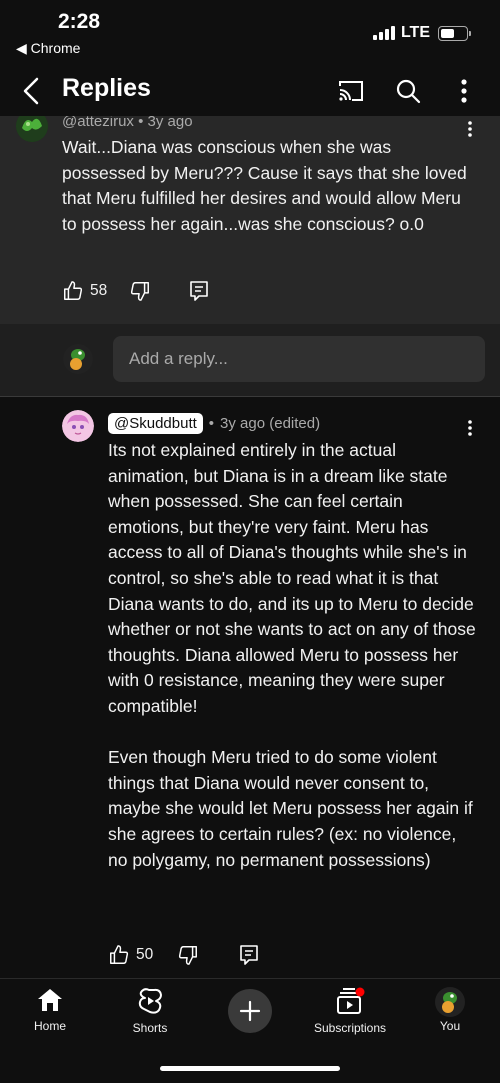  I want to click on reply-age: 3y ago (edited), so click(270, 423).